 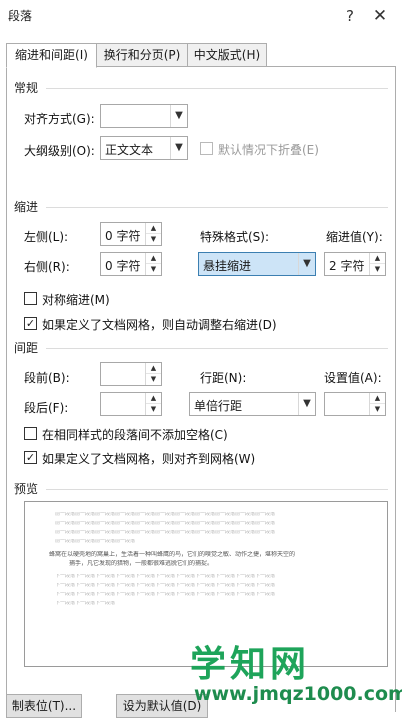 What do you see at coordinates (235, 237) in the screenshot?
I see `special-indent-label: 特殊格式(S):` at bounding box center [235, 237].